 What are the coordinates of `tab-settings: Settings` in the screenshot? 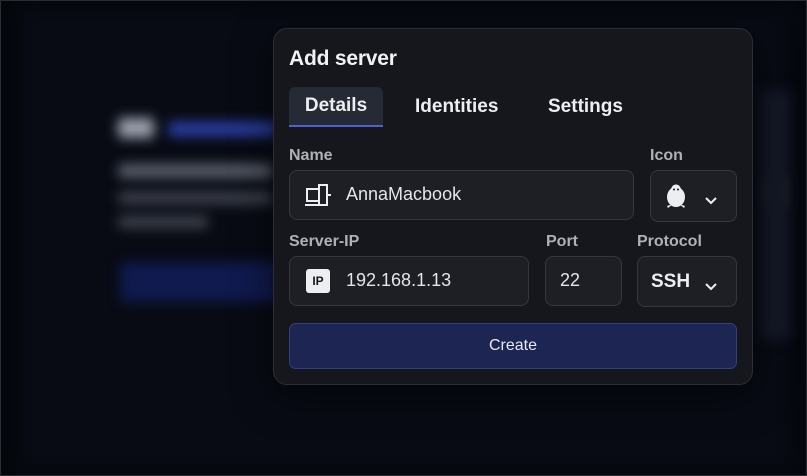 It's located at (585, 107).